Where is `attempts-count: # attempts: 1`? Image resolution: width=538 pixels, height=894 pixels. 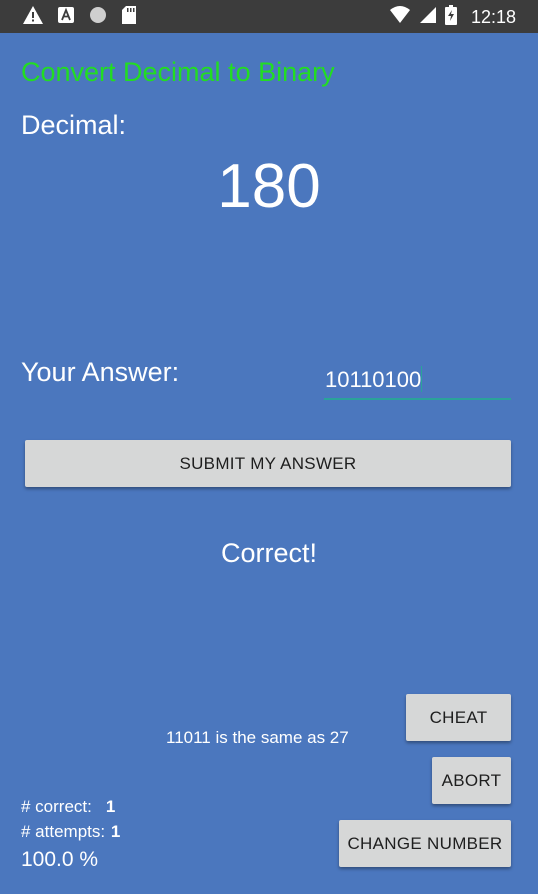 attempts-count: # attempts: 1 is located at coordinates (70, 832).